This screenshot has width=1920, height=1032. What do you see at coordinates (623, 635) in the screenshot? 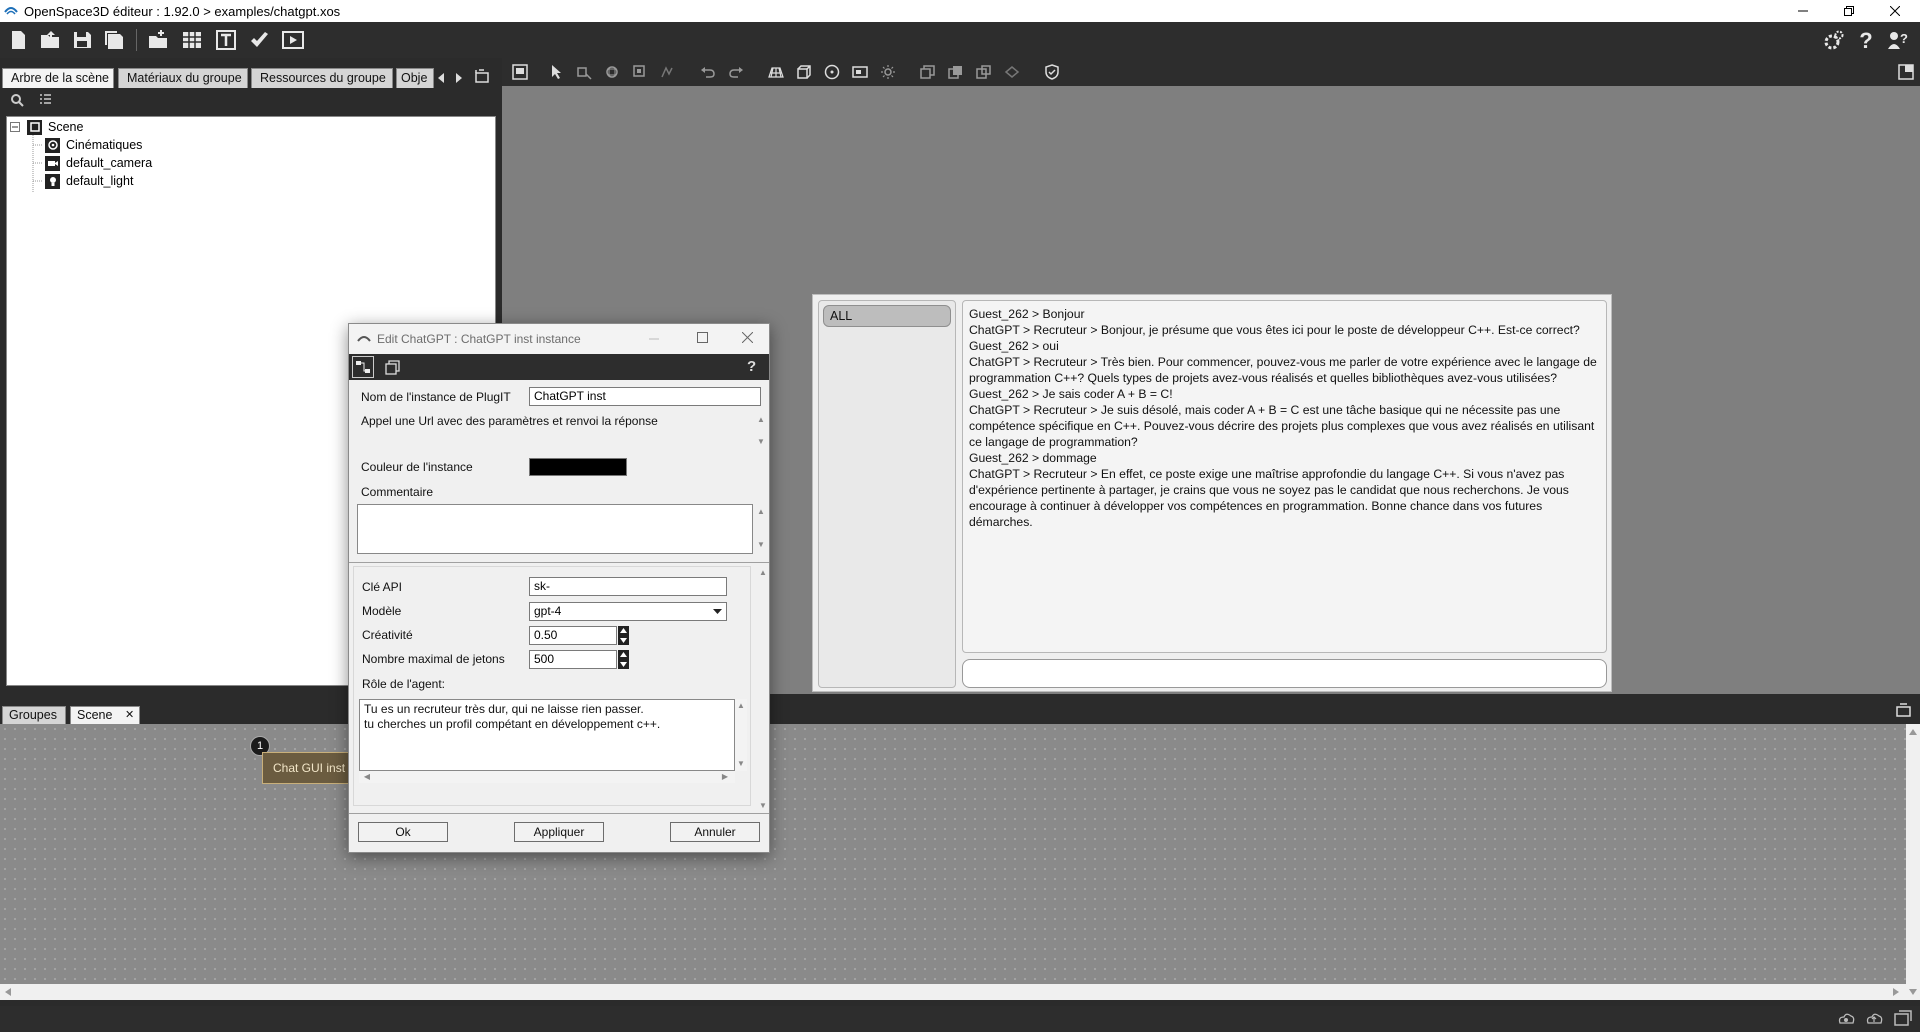
I see `creativity-stepper` at bounding box center [623, 635].